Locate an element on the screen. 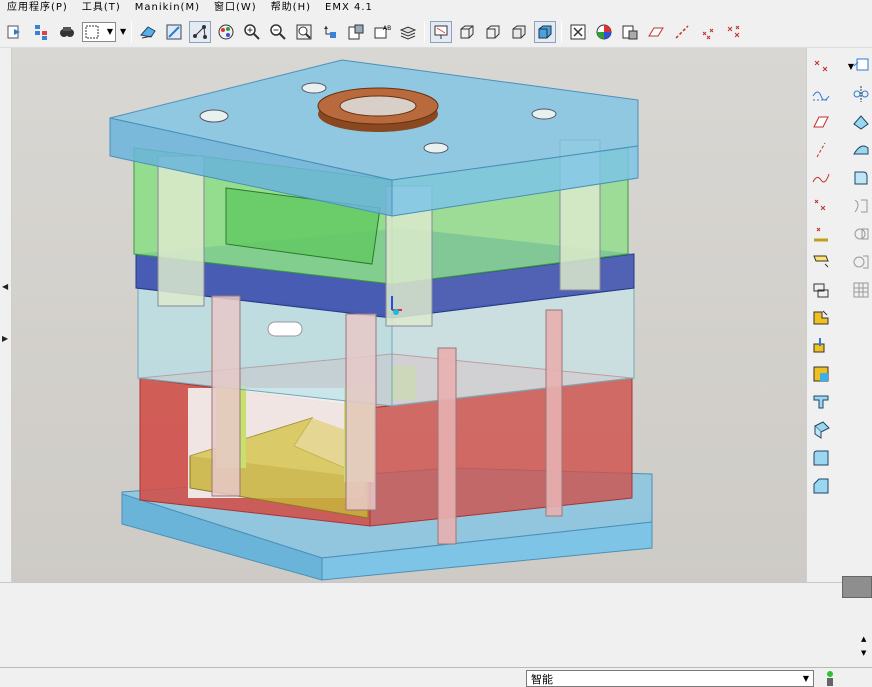 This screenshot has width=872, height=687. surface-tools-column is located at coordinates (860, 180).